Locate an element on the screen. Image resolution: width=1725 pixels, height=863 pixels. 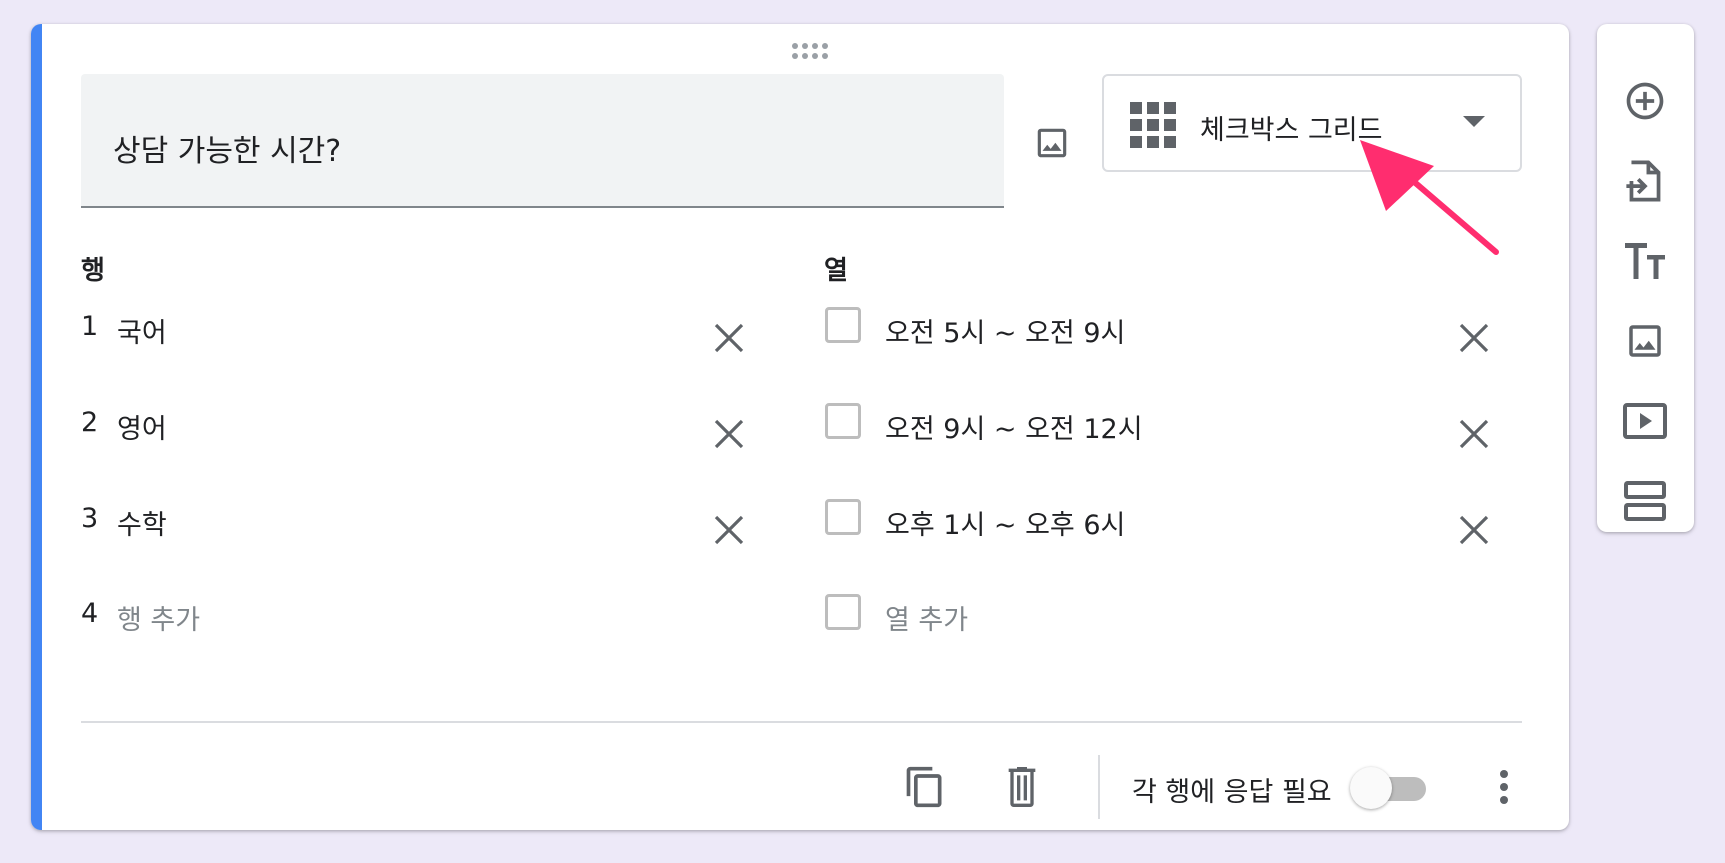
row-number: 3 is located at coordinates (90, 518).